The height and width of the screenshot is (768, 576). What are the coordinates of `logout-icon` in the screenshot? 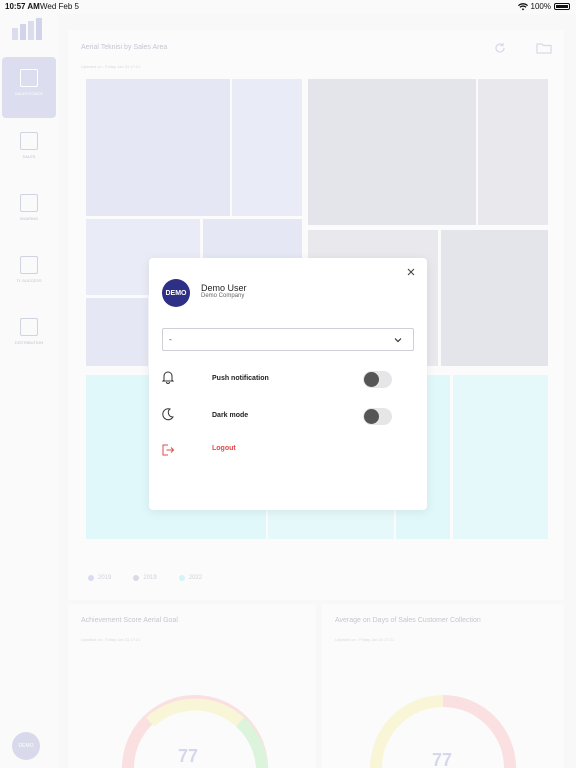 It's located at (168, 450).